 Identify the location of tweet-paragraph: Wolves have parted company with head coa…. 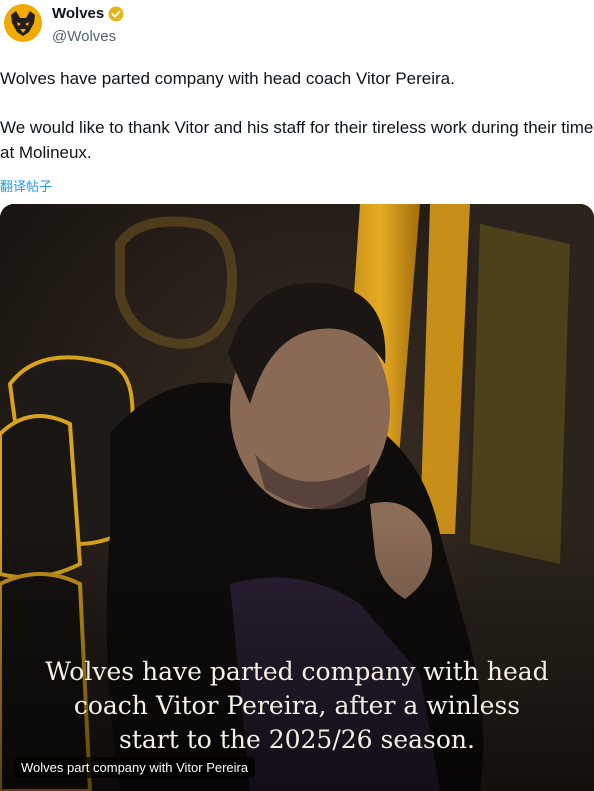
(227, 78).